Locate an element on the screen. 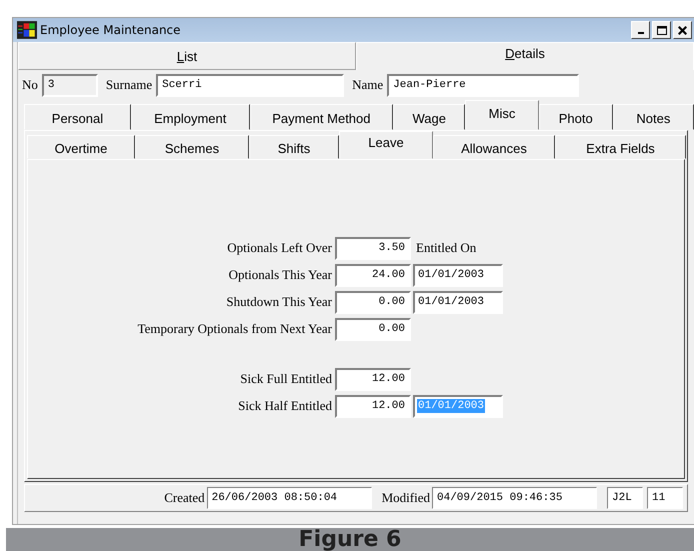  maximize-icon is located at coordinates (661, 30).